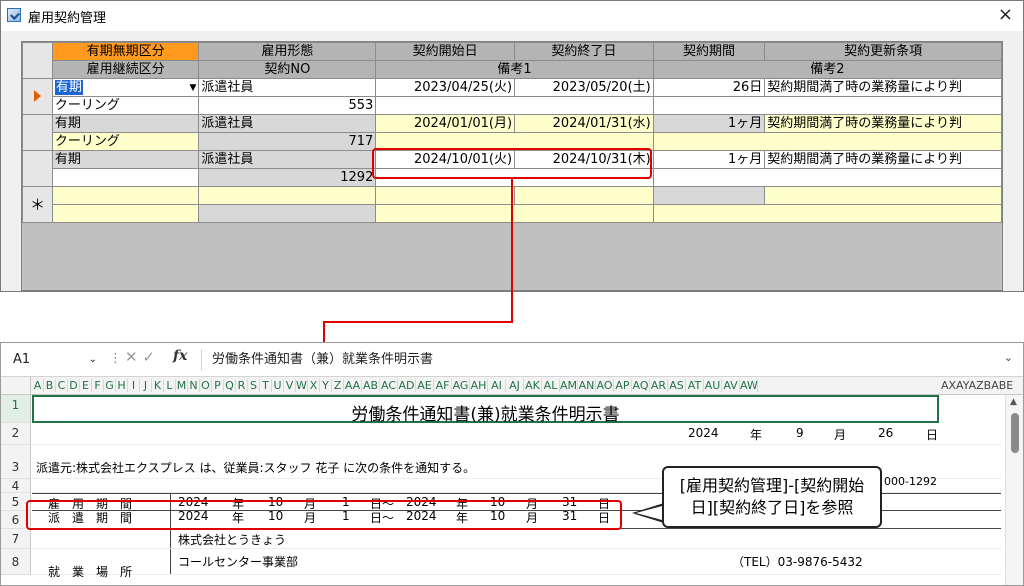 The height and width of the screenshot is (586, 1024). I want to click on row-number: 1, so click(16, 409).